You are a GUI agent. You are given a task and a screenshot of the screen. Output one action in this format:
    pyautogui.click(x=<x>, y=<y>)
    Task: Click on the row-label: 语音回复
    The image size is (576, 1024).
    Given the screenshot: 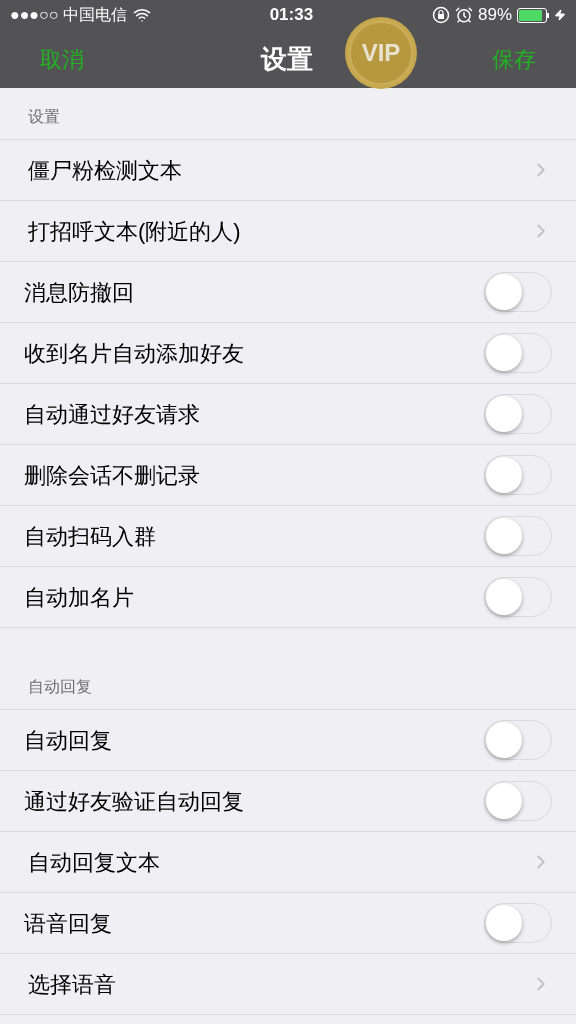 What is the action you would take?
    pyautogui.click(x=68, y=923)
    